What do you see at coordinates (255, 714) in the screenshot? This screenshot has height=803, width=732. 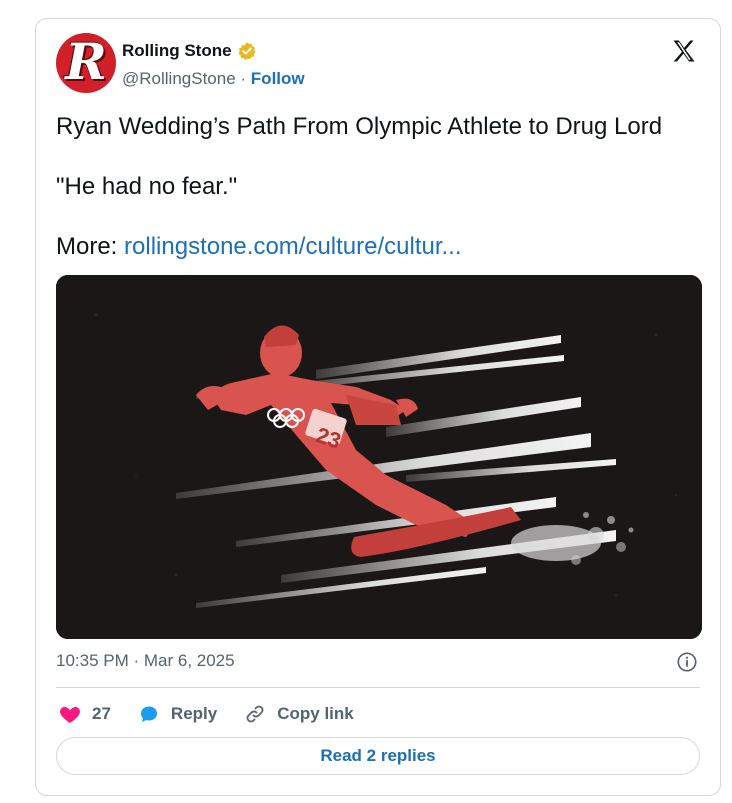 I see `link-icon` at bounding box center [255, 714].